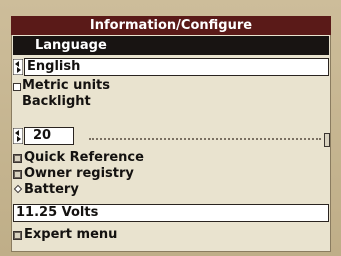 The image size is (341, 256). I want to click on battery-item: Battery, so click(51, 190).